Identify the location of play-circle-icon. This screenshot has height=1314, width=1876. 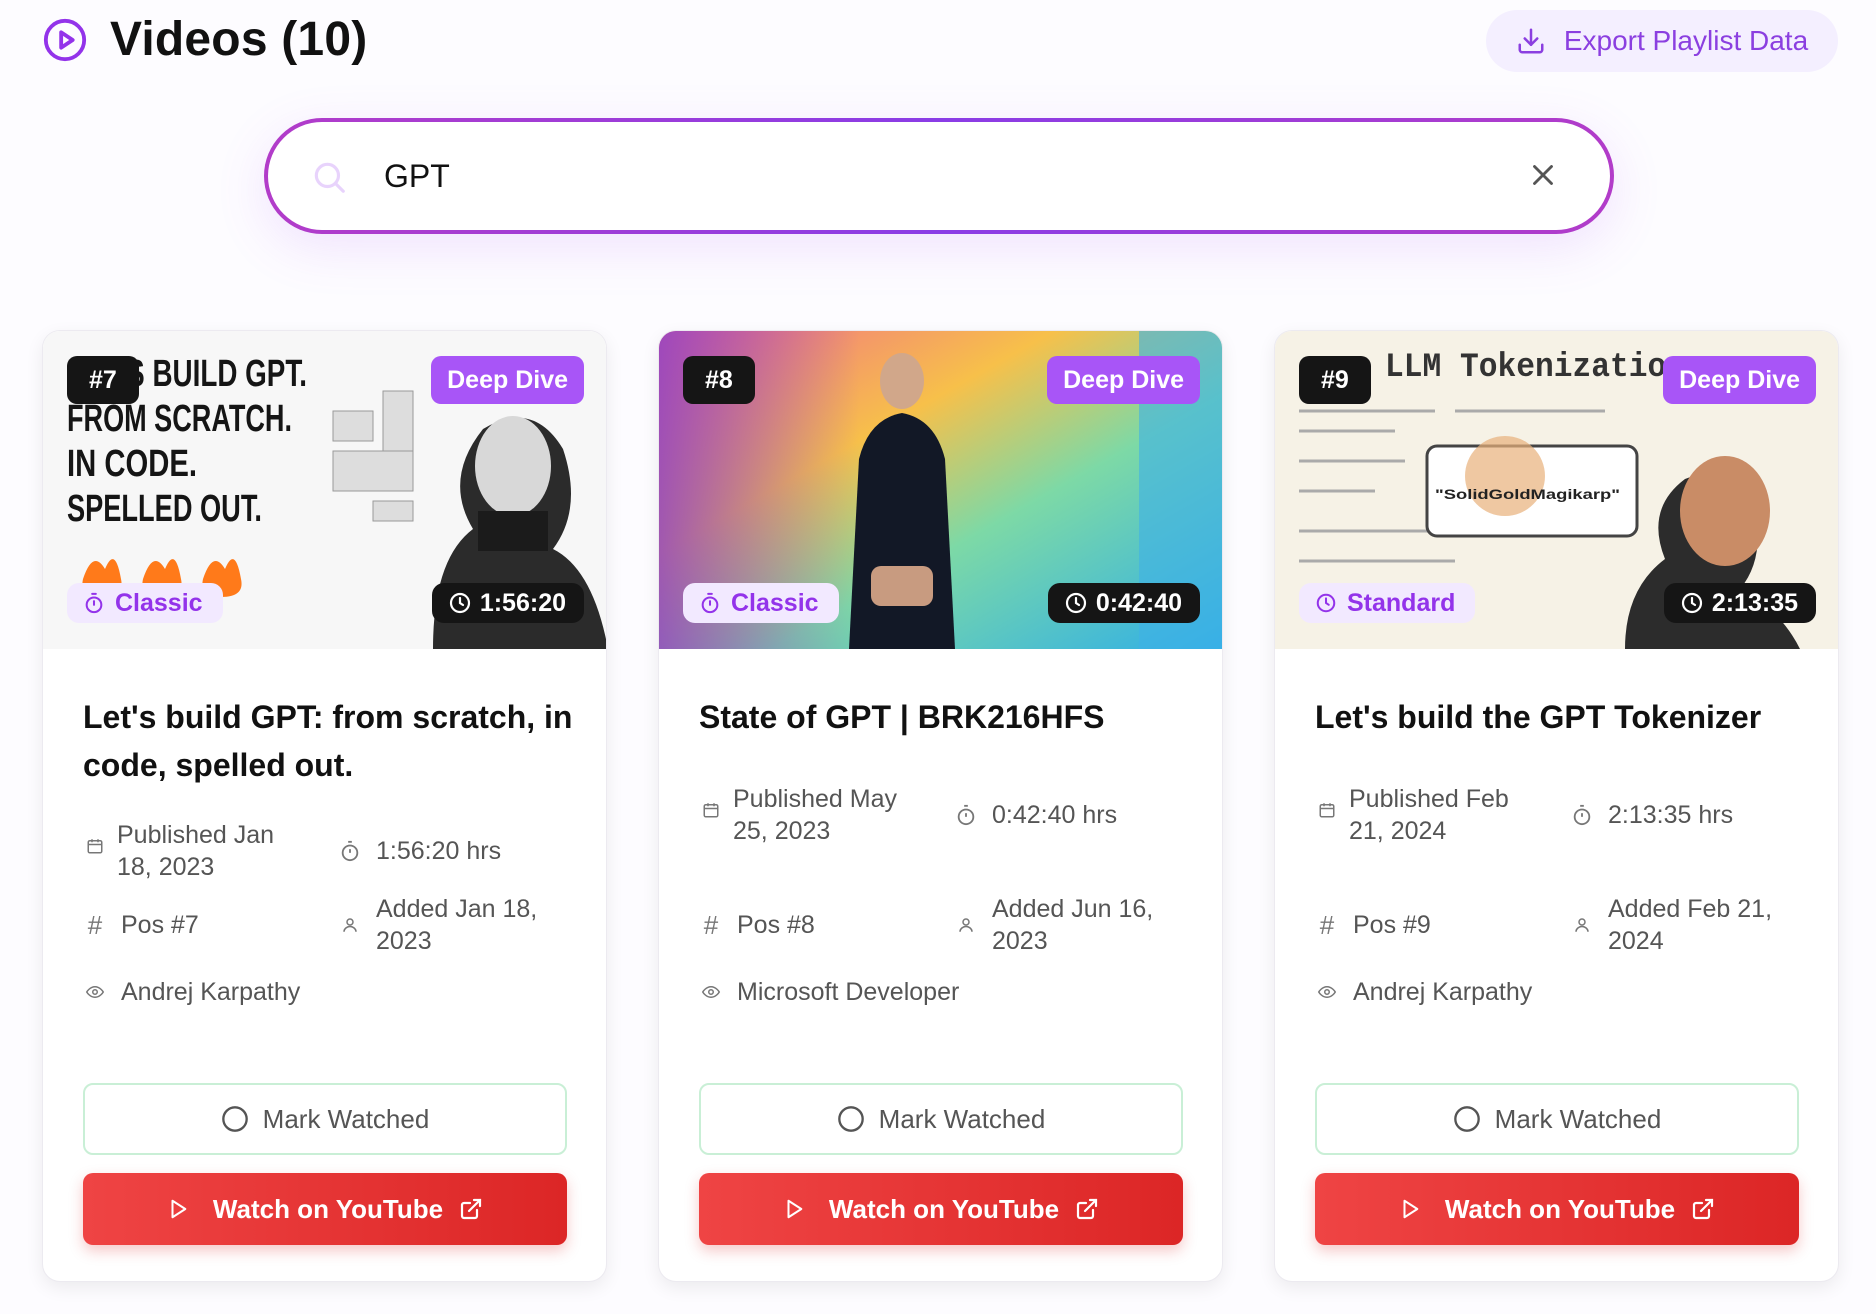
(65, 40).